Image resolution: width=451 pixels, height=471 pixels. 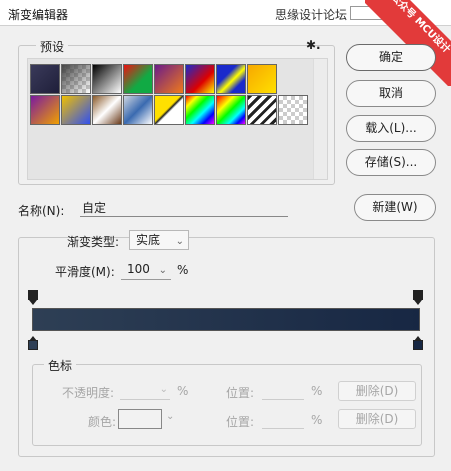 What do you see at coordinates (418, 297) in the screenshot?
I see `opacity-stop-right` at bounding box center [418, 297].